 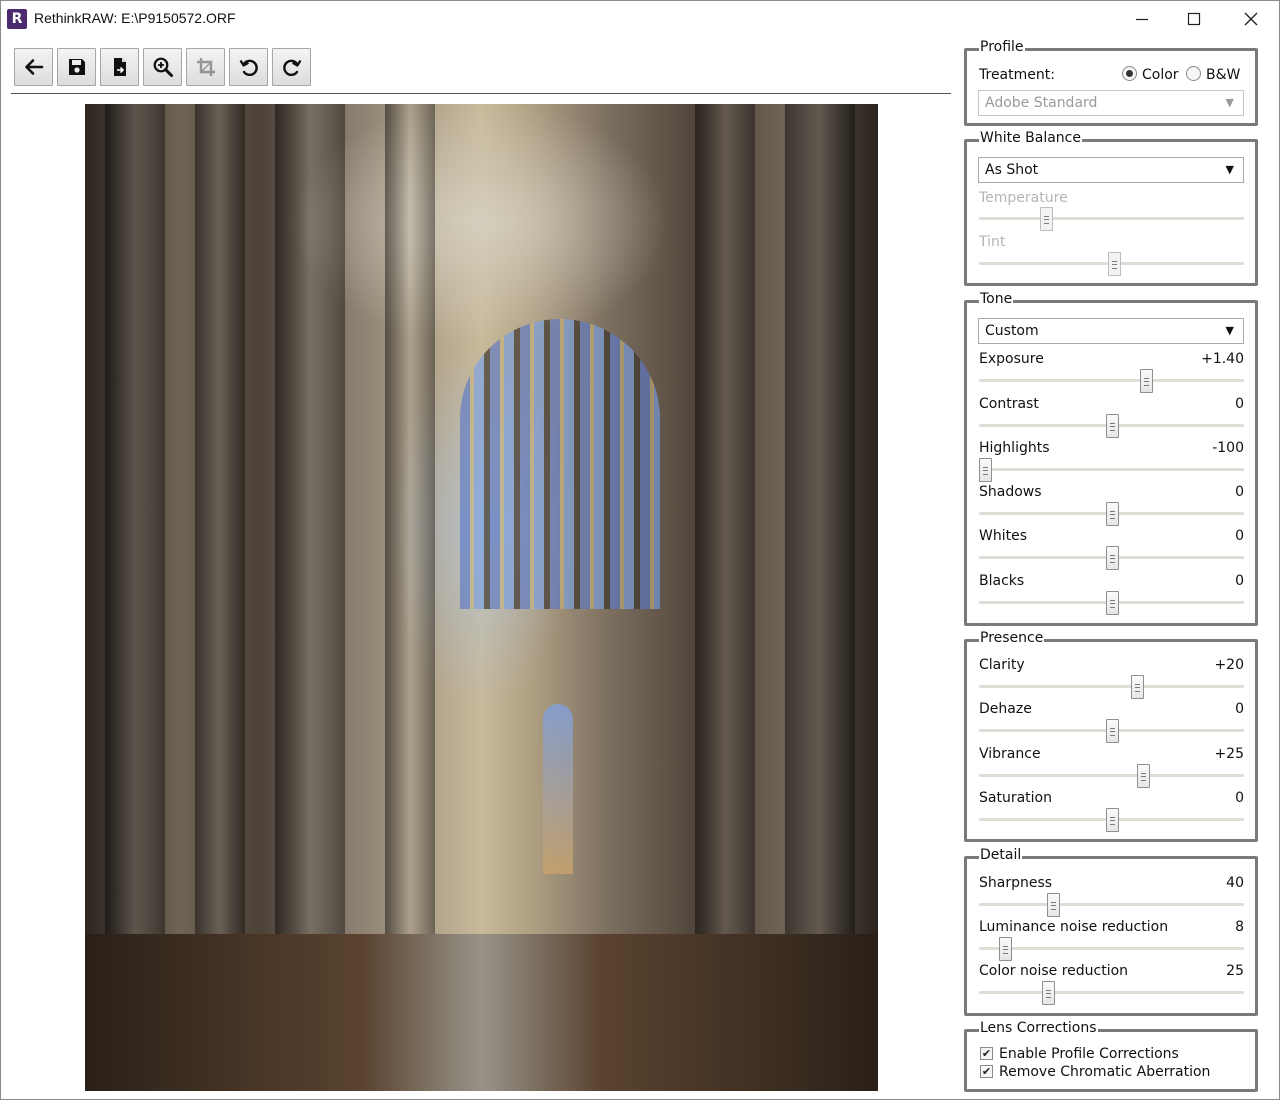 I want to click on zoom-button, so click(x=162, y=67).